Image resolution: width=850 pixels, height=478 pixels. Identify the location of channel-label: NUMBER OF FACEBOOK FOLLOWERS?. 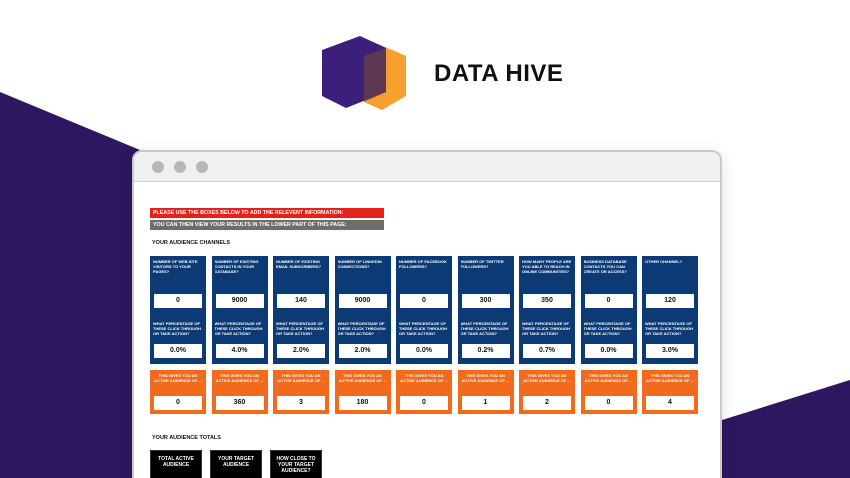
(423, 264).